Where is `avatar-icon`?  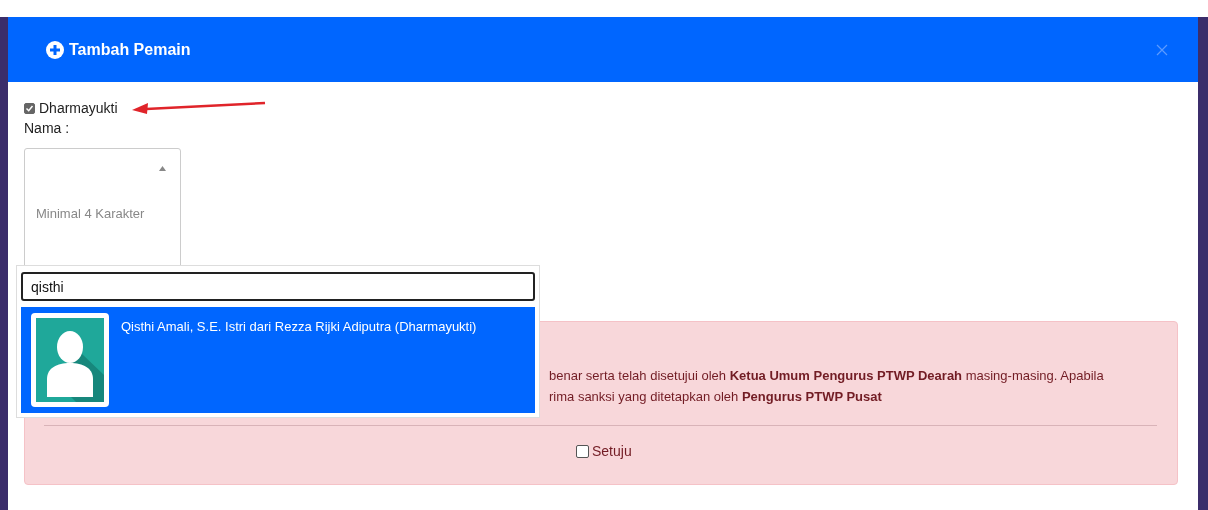
avatar-icon is located at coordinates (70, 360).